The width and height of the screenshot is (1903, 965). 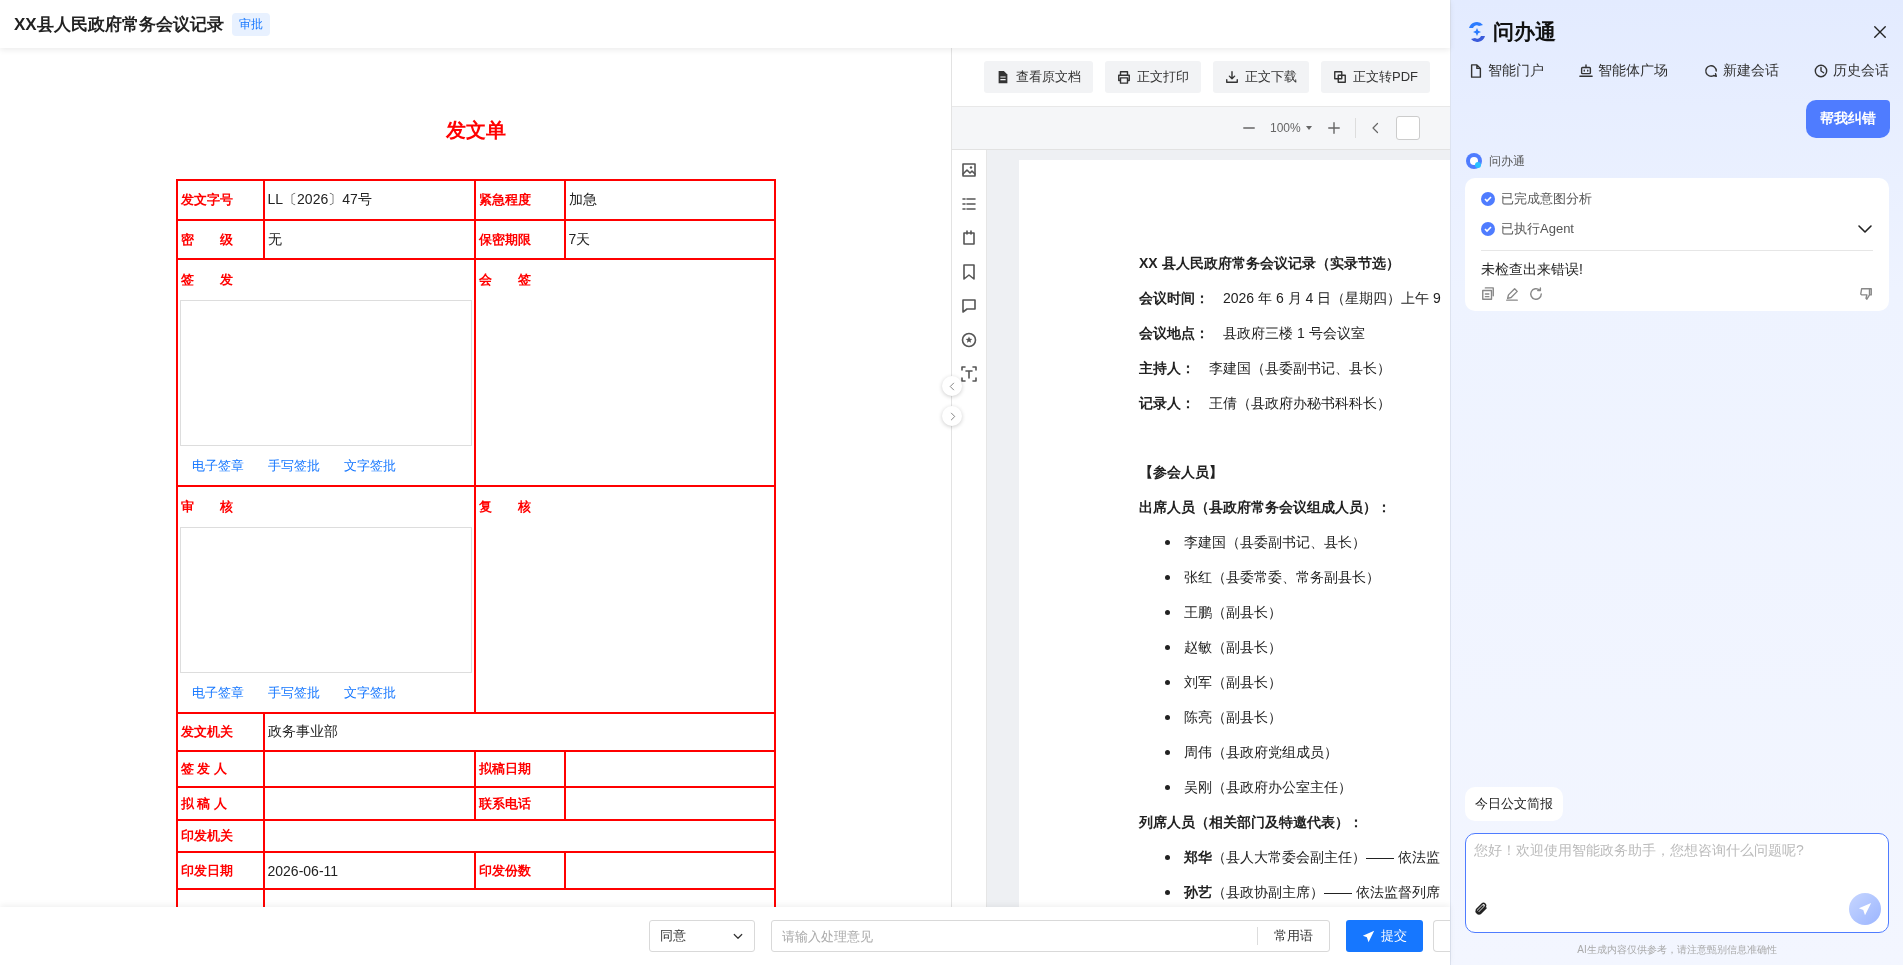 What do you see at coordinates (119, 24) in the screenshot?
I see `page-title: XX县人民政府常务会议记录` at bounding box center [119, 24].